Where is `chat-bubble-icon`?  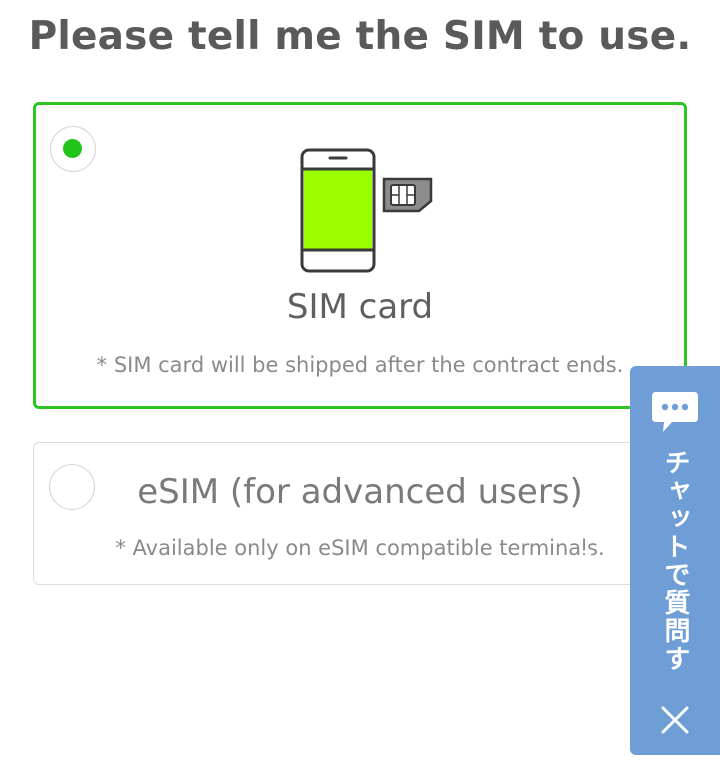 chat-bubble-icon is located at coordinates (675, 412).